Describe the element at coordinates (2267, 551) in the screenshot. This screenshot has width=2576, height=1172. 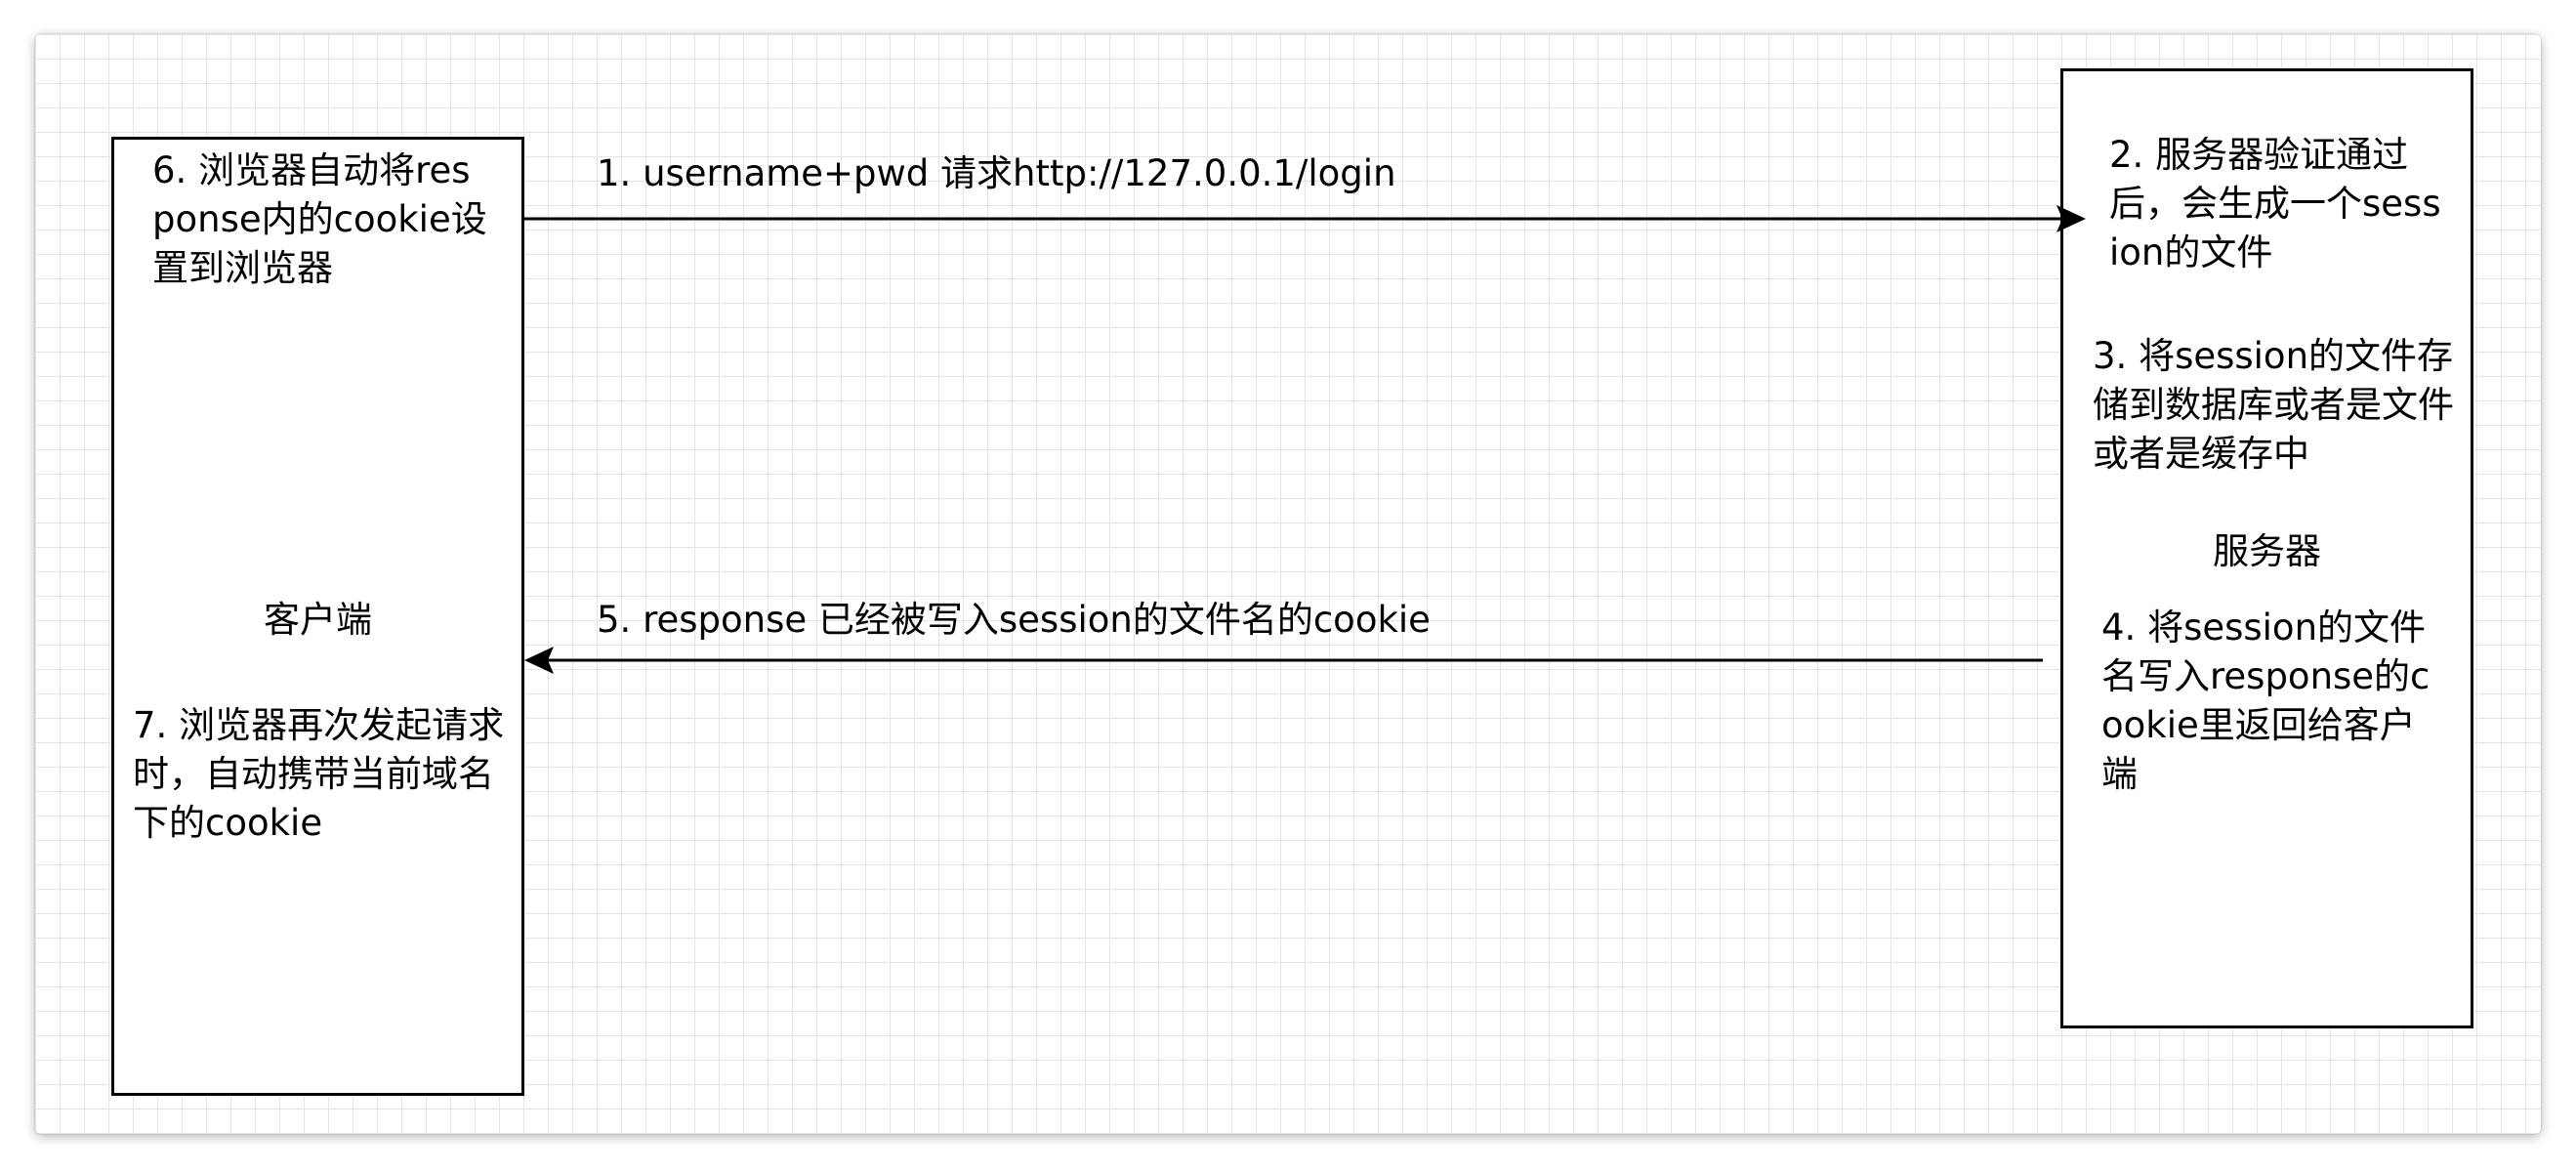
I see `server-name: 服务器` at that location.